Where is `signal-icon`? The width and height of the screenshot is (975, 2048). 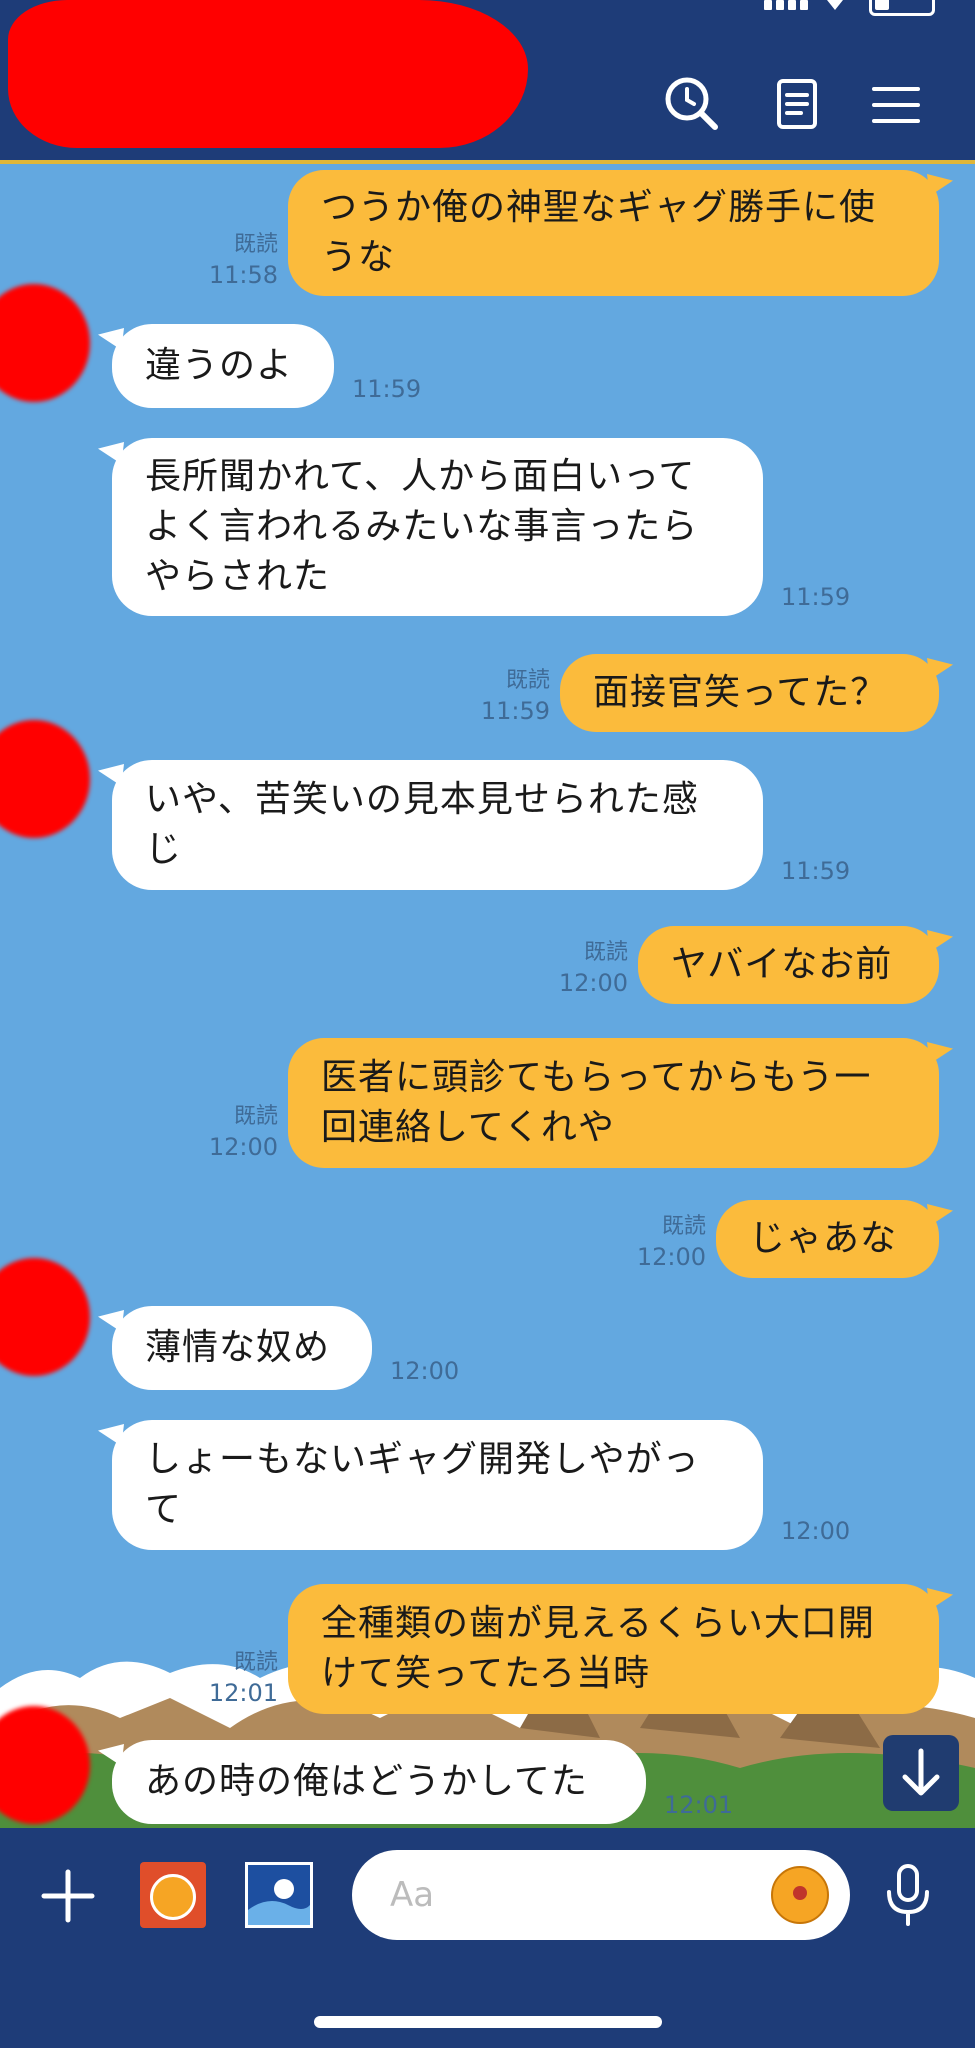 signal-icon is located at coordinates (787, 5).